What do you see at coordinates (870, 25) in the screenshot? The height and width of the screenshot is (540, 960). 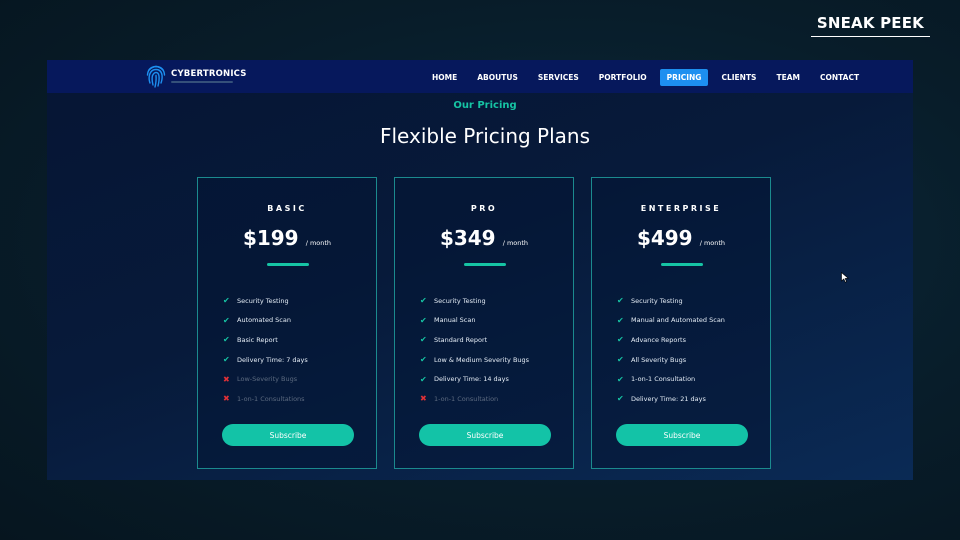 I see `sneak-peek-label: SNEAK PEEK` at bounding box center [870, 25].